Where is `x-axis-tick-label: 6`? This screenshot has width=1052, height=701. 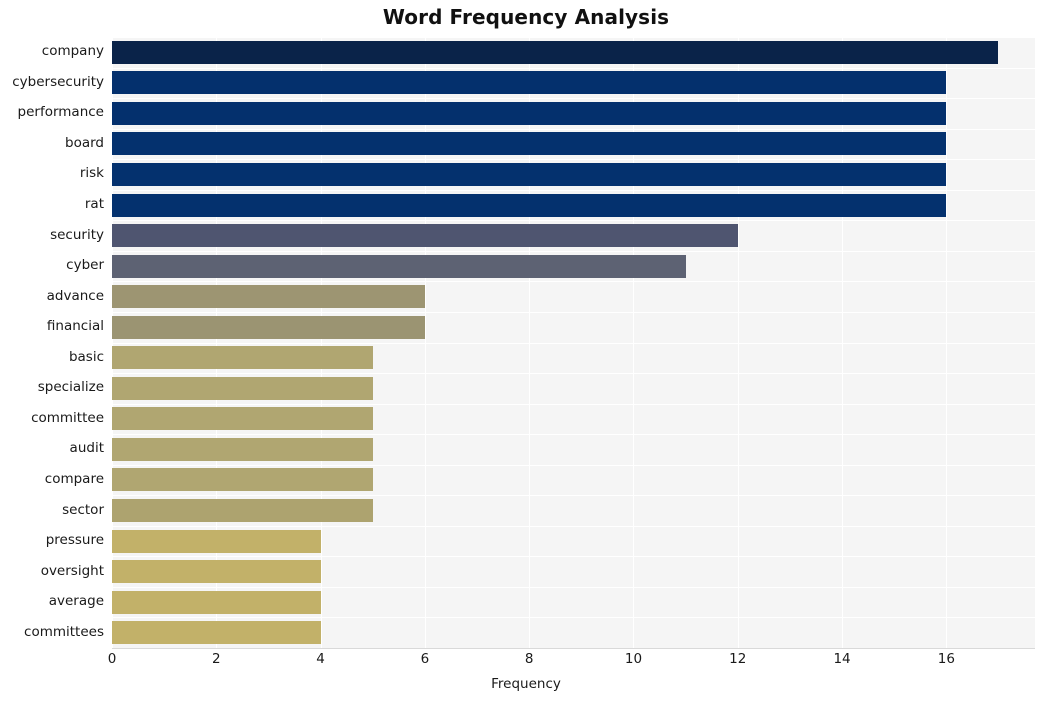 x-axis-tick-label: 6 is located at coordinates (425, 659).